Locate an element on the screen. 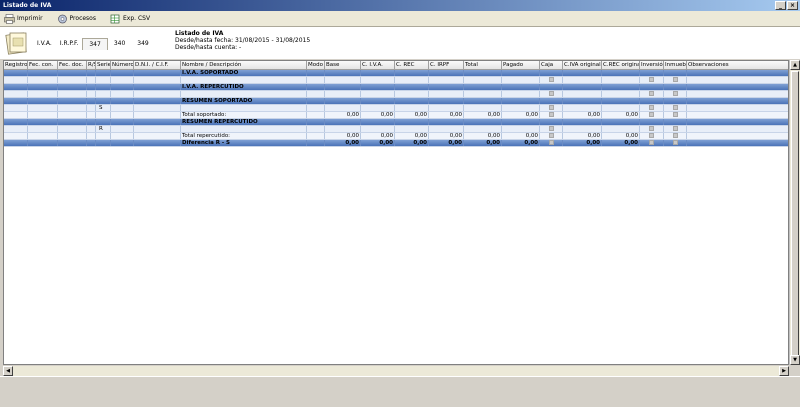  col-crec-orig: C.REC original is located at coordinates (621, 65).